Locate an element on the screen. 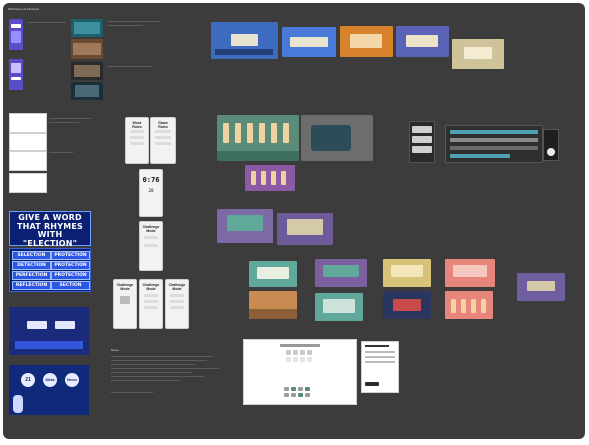 This screenshot has height=445, width=589. answer-option: SELECTION is located at coordinates (31, 255).